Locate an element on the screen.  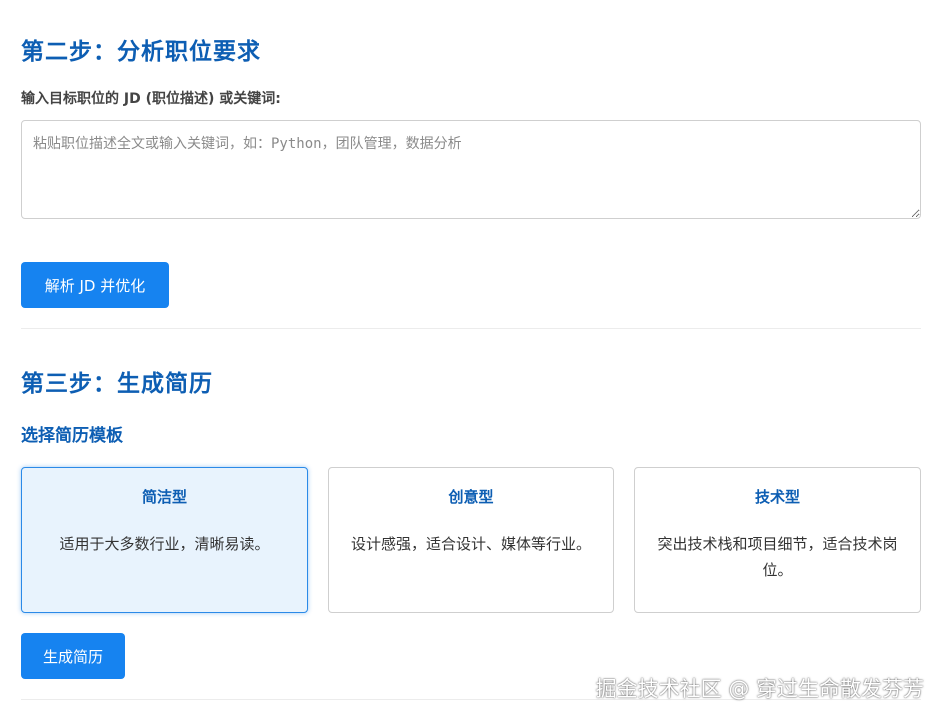
jd-input is located at coordinates (471, 169).